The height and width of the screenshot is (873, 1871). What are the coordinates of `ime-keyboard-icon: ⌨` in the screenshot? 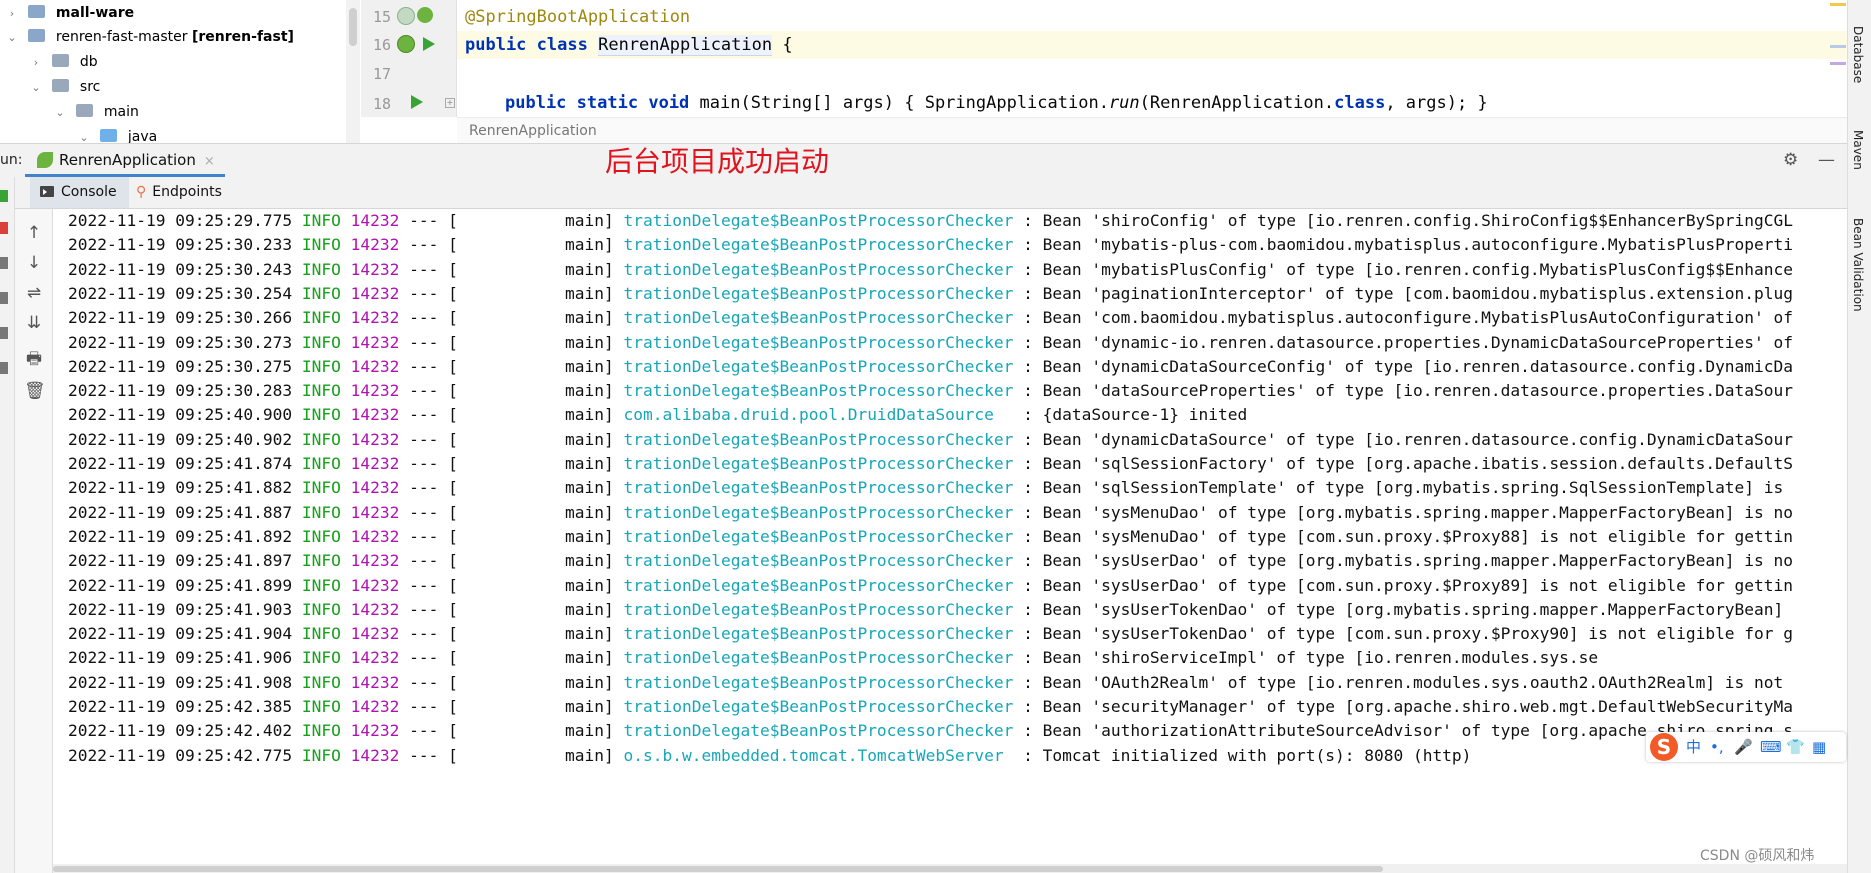 It's located at (1771, 747).